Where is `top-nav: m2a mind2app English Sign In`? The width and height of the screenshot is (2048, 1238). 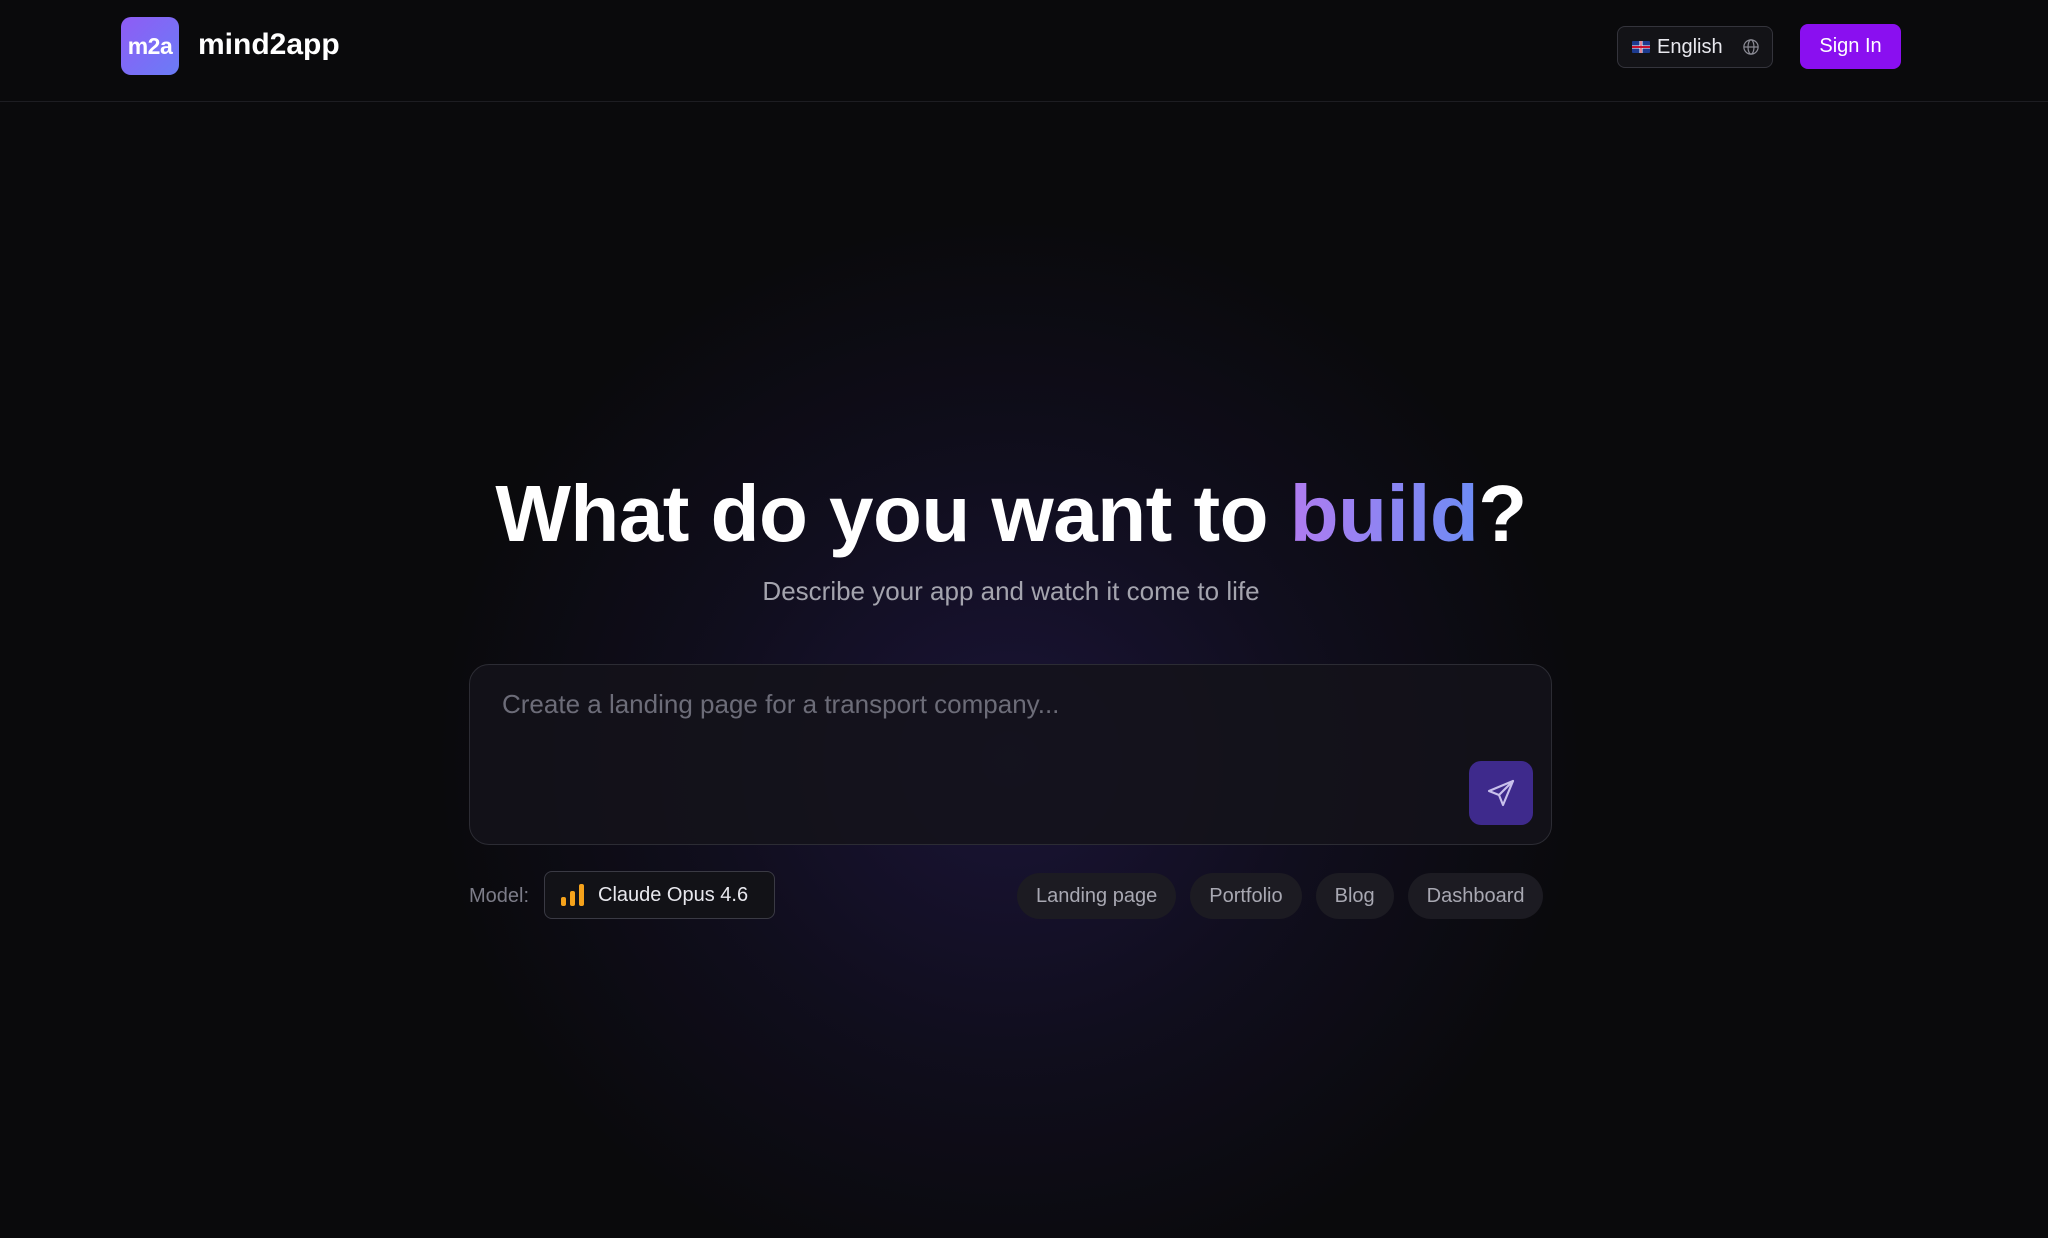 top-nav: m2a mind2app English Sign In is located at coordinates (1024, 51).